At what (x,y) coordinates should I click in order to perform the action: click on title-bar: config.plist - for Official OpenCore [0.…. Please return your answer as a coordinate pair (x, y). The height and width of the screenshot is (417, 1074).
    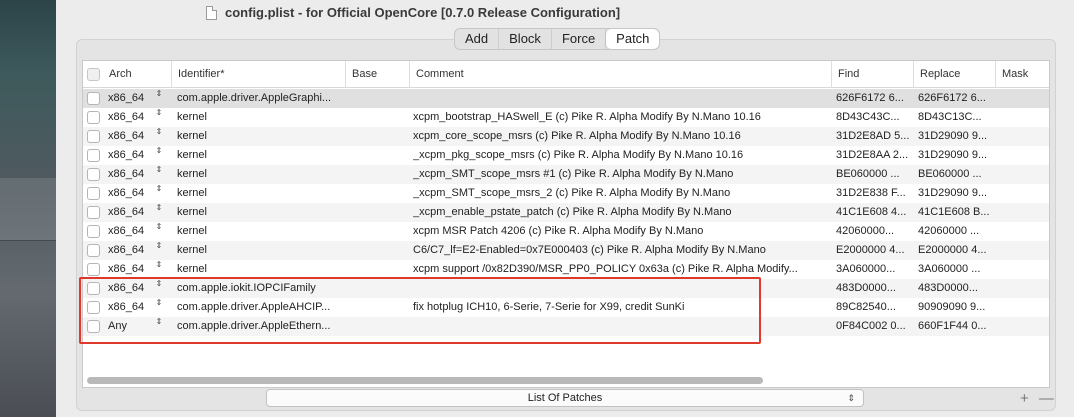
    Looking at the image, I should click on (565, 13).